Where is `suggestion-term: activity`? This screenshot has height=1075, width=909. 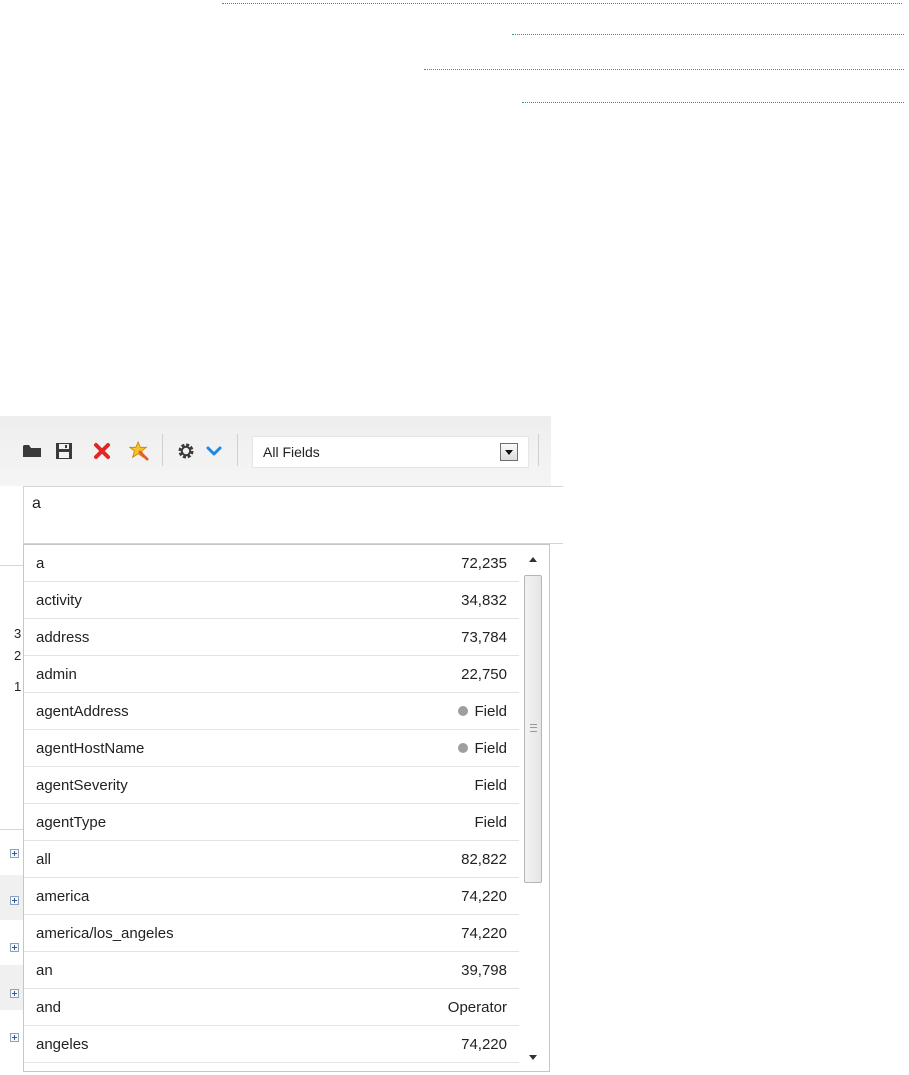
suggestion-term: activity is located at coordinates (59, 600).